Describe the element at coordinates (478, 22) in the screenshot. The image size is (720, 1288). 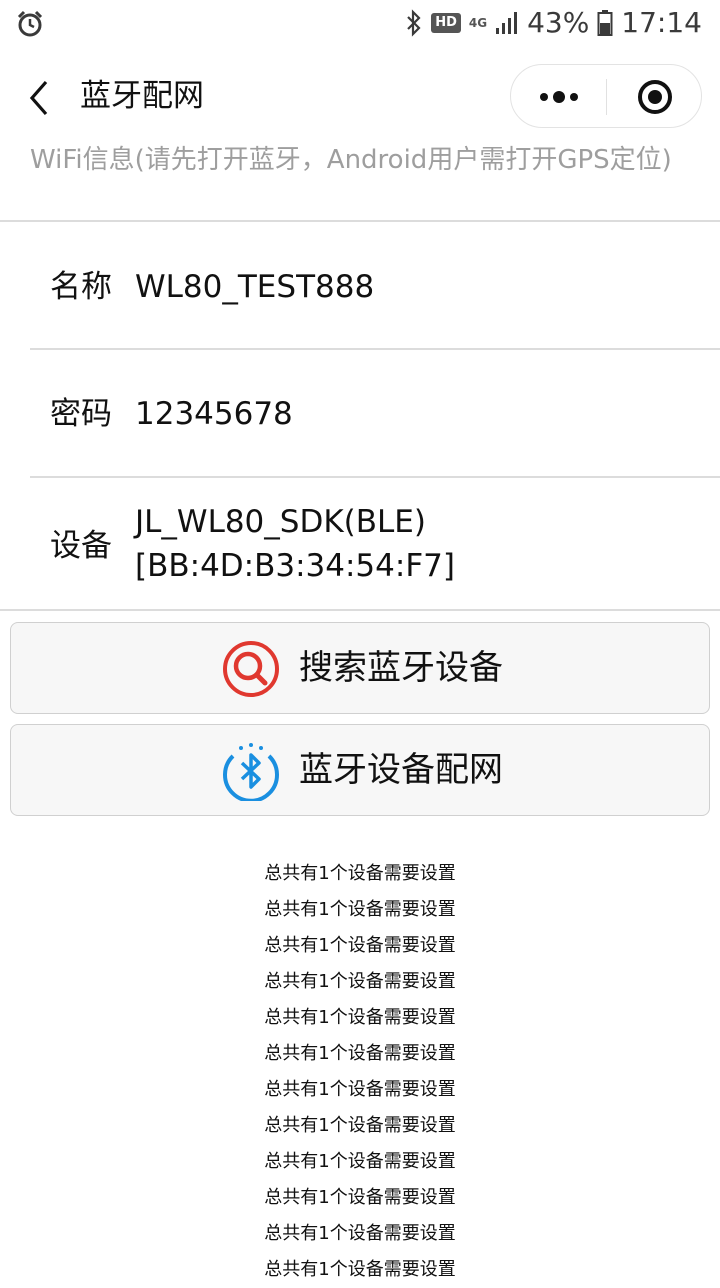
I see `network-type: 4G` at that location.